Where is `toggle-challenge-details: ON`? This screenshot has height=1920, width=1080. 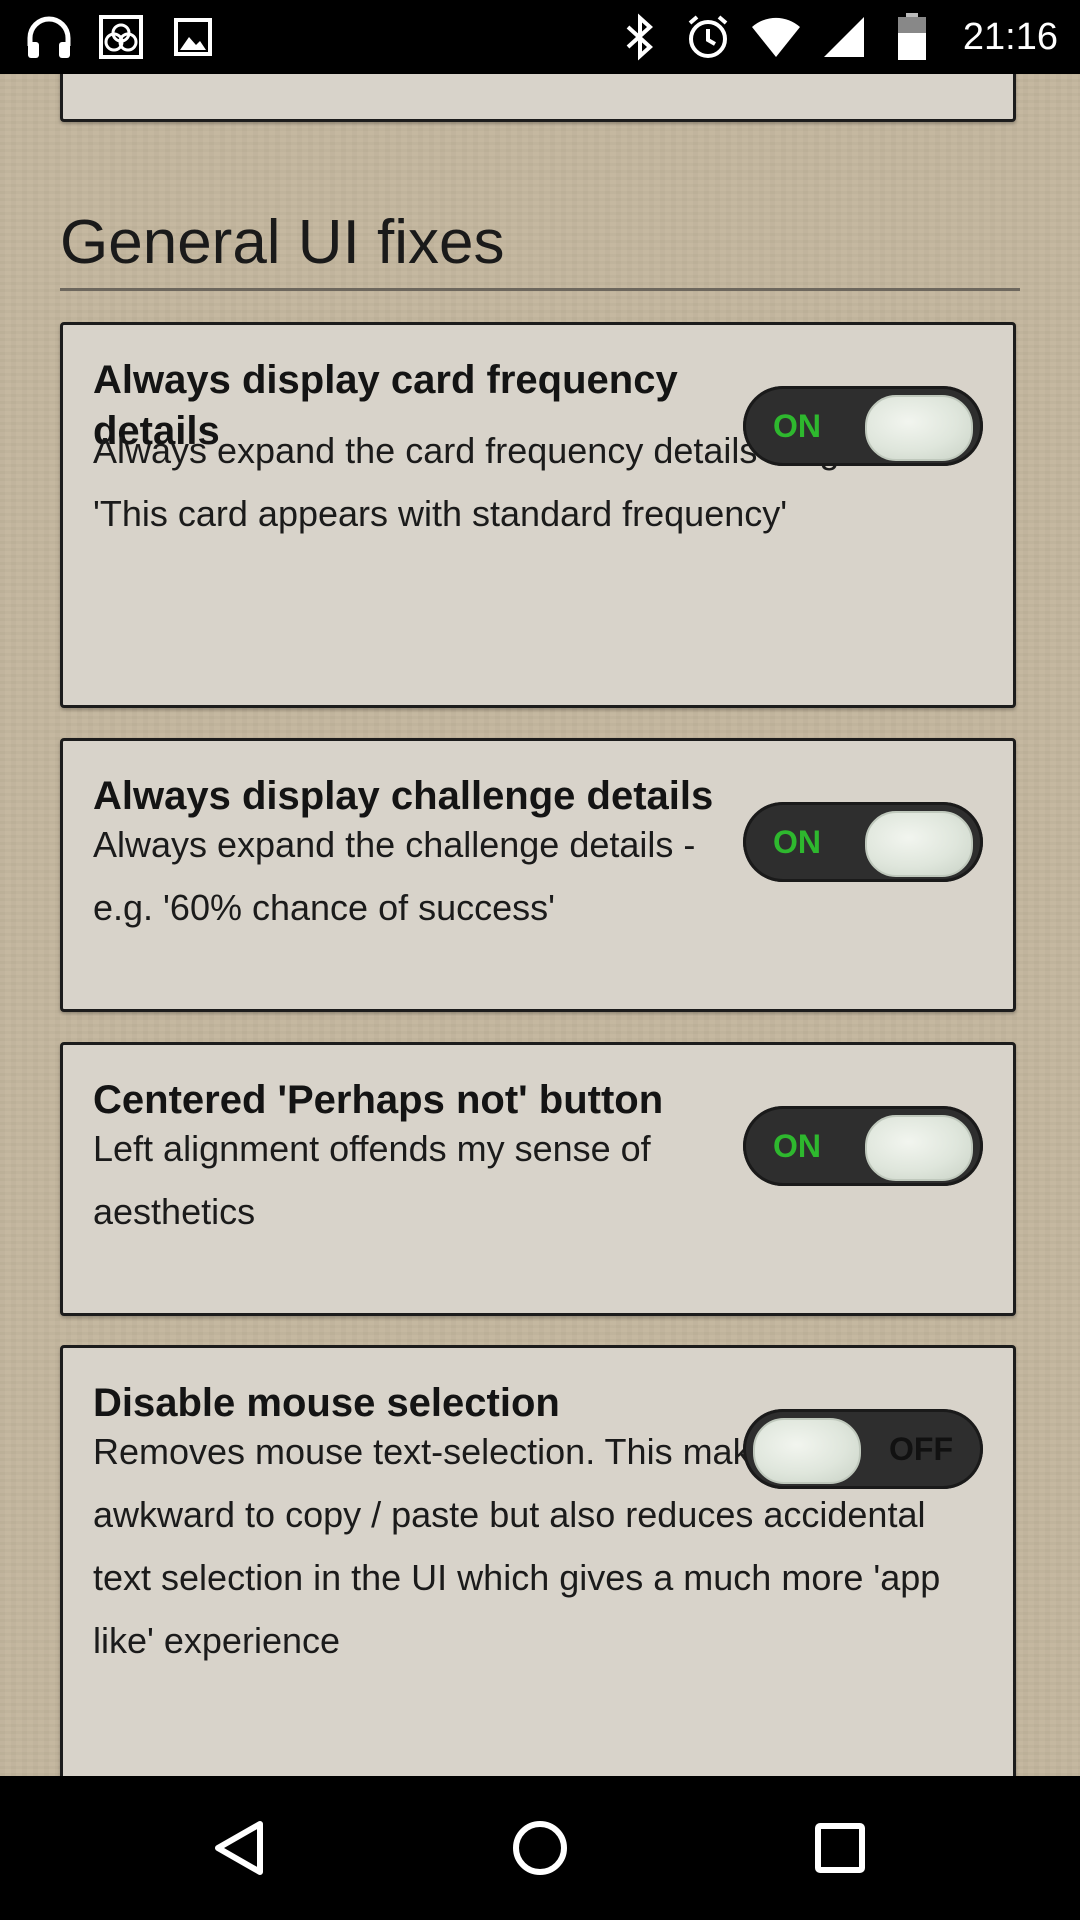
toggle-challenge-details: ON is located at coordinates (863, 842).